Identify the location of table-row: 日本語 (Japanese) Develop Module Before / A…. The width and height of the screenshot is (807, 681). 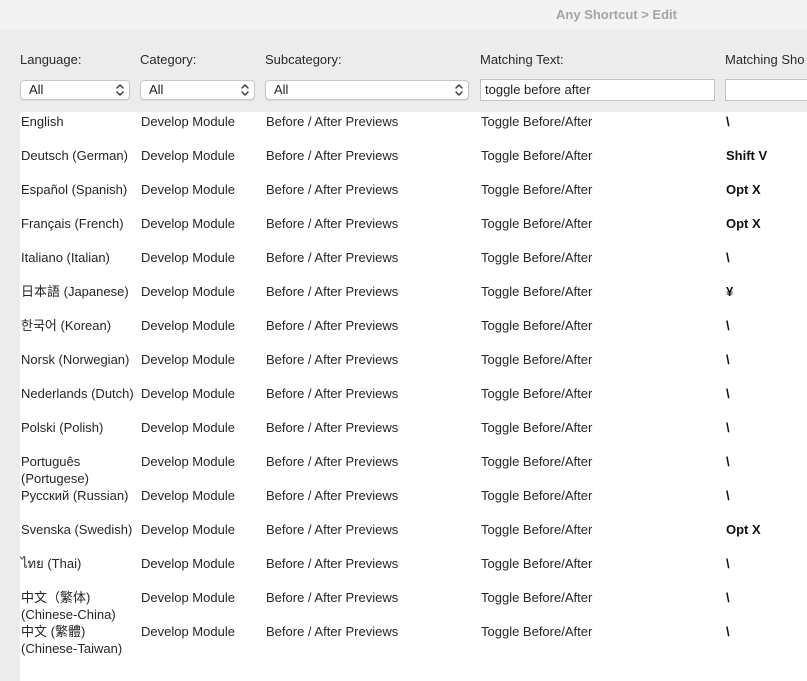
(413, 299).